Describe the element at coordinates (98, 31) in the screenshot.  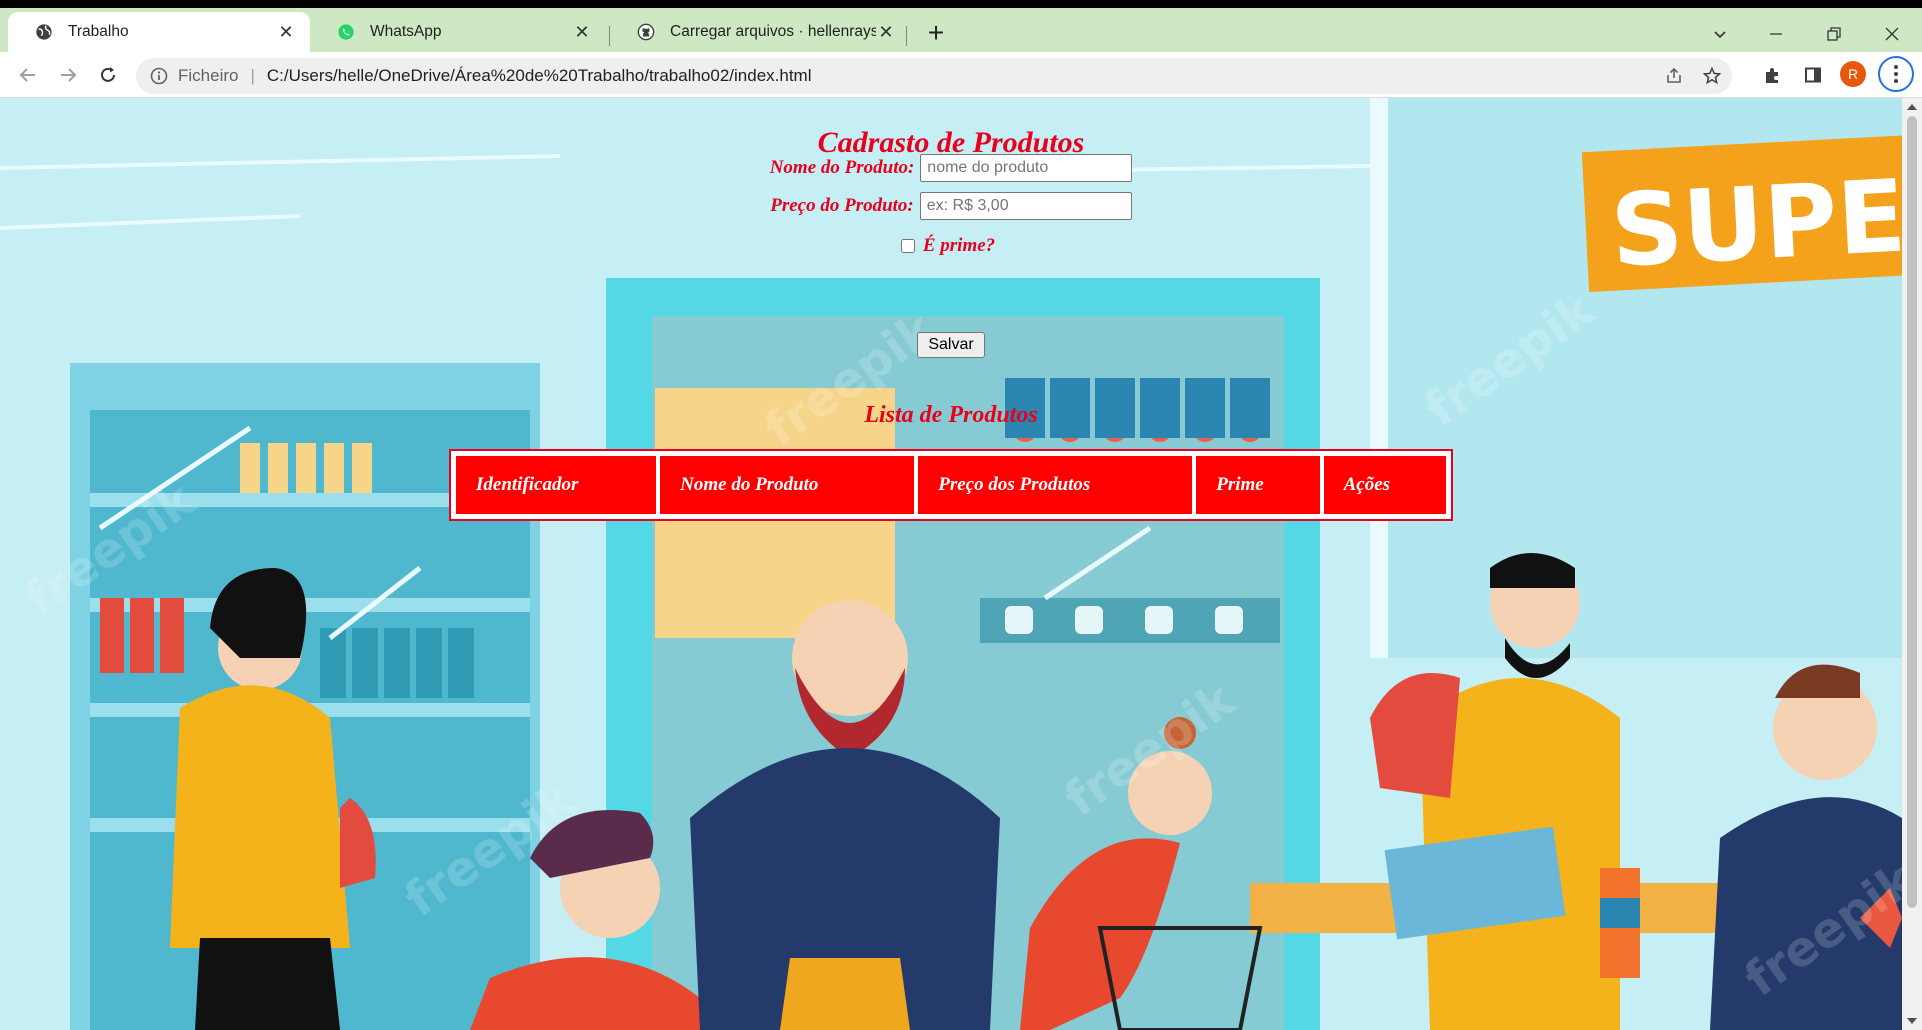
I see `tab-title: Trabalho` at that location.